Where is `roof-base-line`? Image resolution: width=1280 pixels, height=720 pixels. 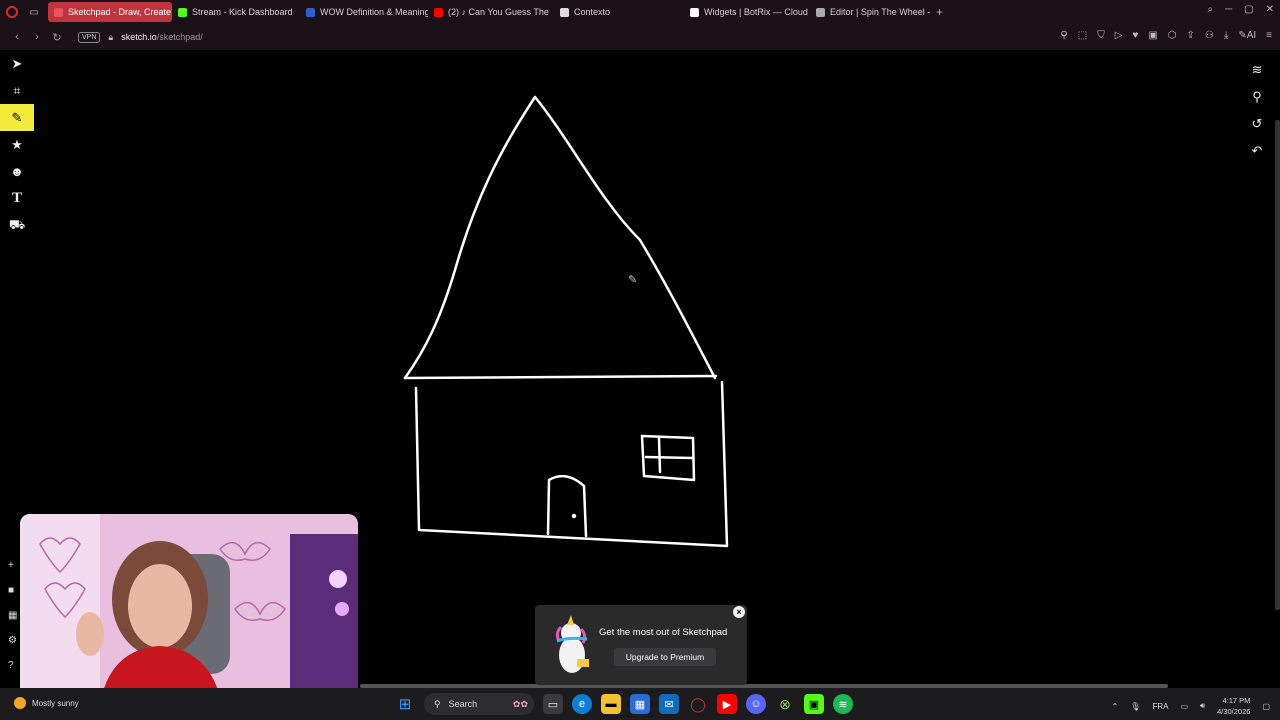
roof-base-line is located at coordinates (560, 377).